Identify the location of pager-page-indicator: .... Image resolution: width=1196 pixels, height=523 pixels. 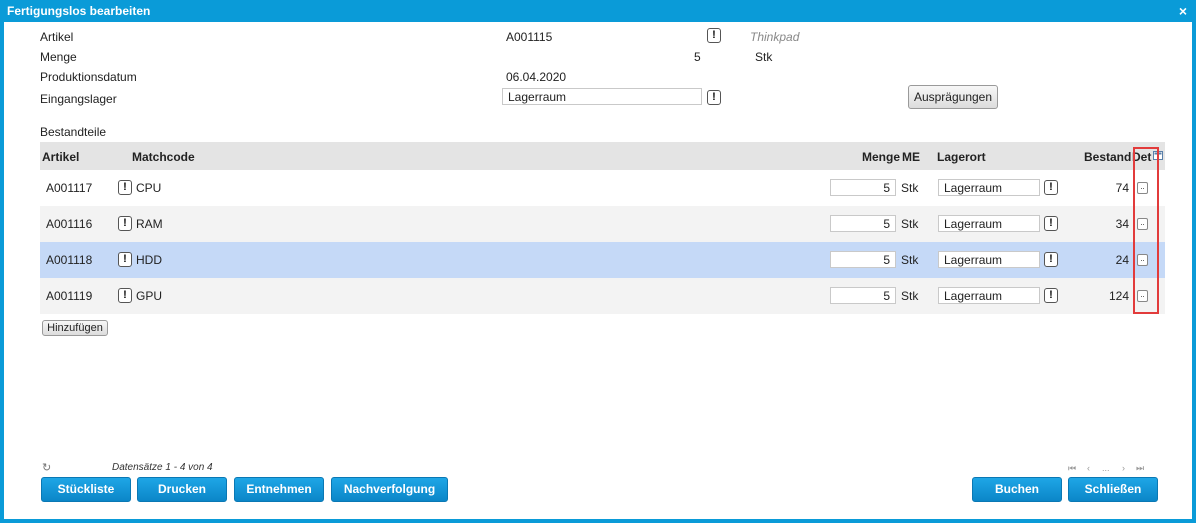
(1106, 468).